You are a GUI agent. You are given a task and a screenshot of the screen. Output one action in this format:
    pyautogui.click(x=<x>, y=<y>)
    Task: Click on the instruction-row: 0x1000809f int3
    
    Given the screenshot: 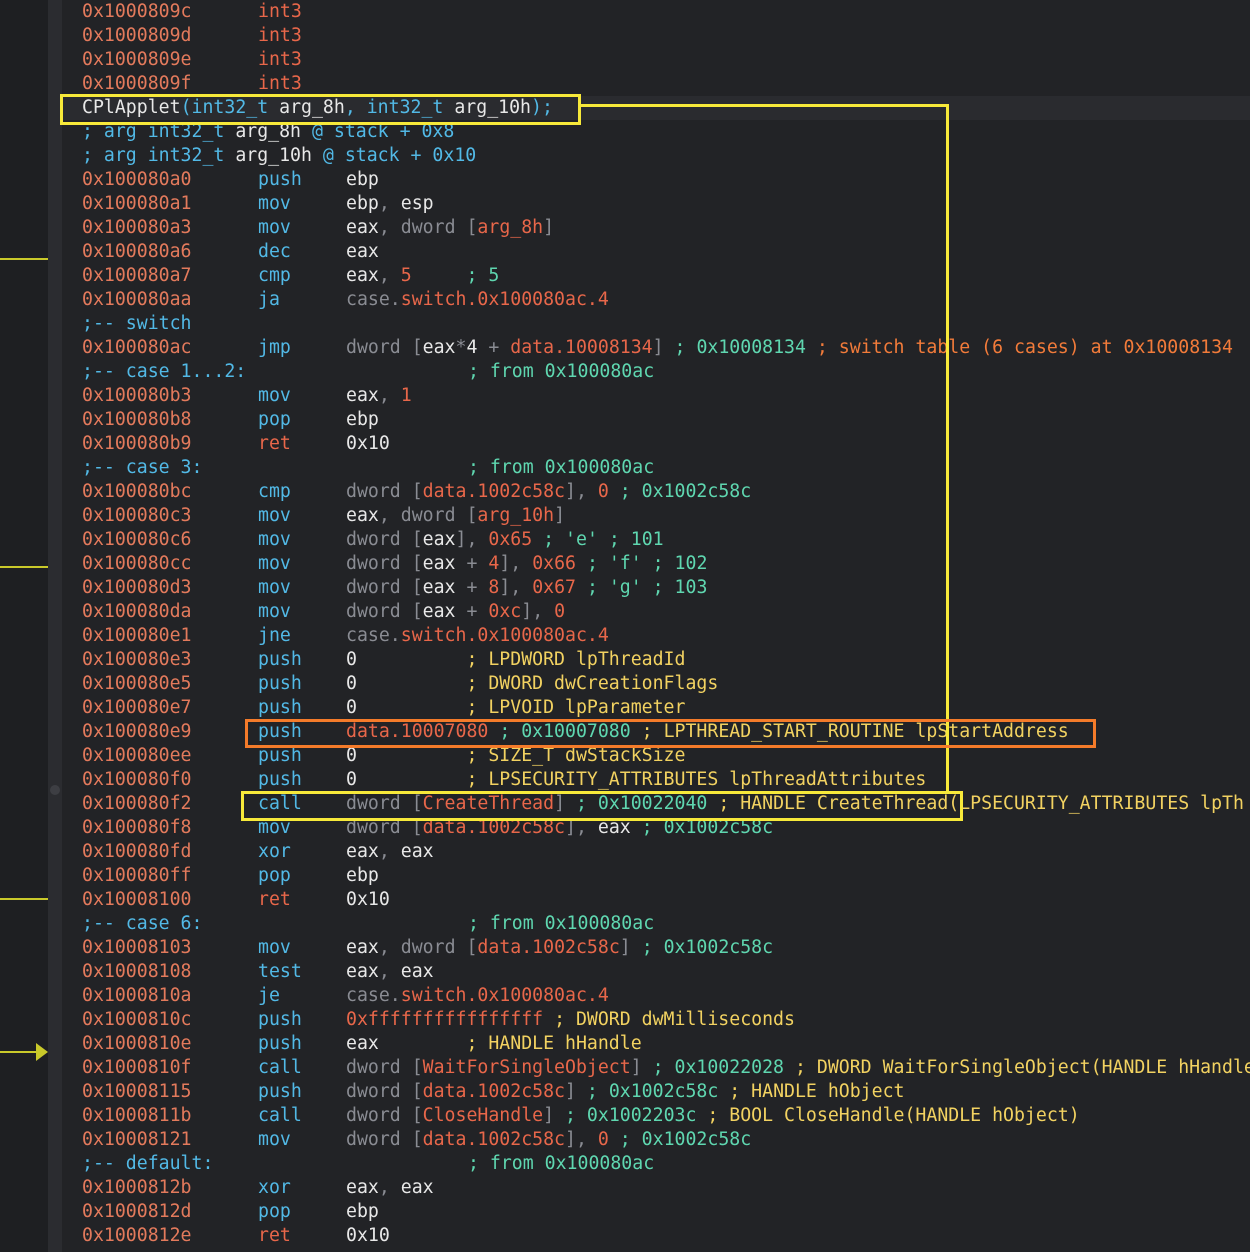 What is the action you would take?
    pyautogui.click(x=656, y=84)
    